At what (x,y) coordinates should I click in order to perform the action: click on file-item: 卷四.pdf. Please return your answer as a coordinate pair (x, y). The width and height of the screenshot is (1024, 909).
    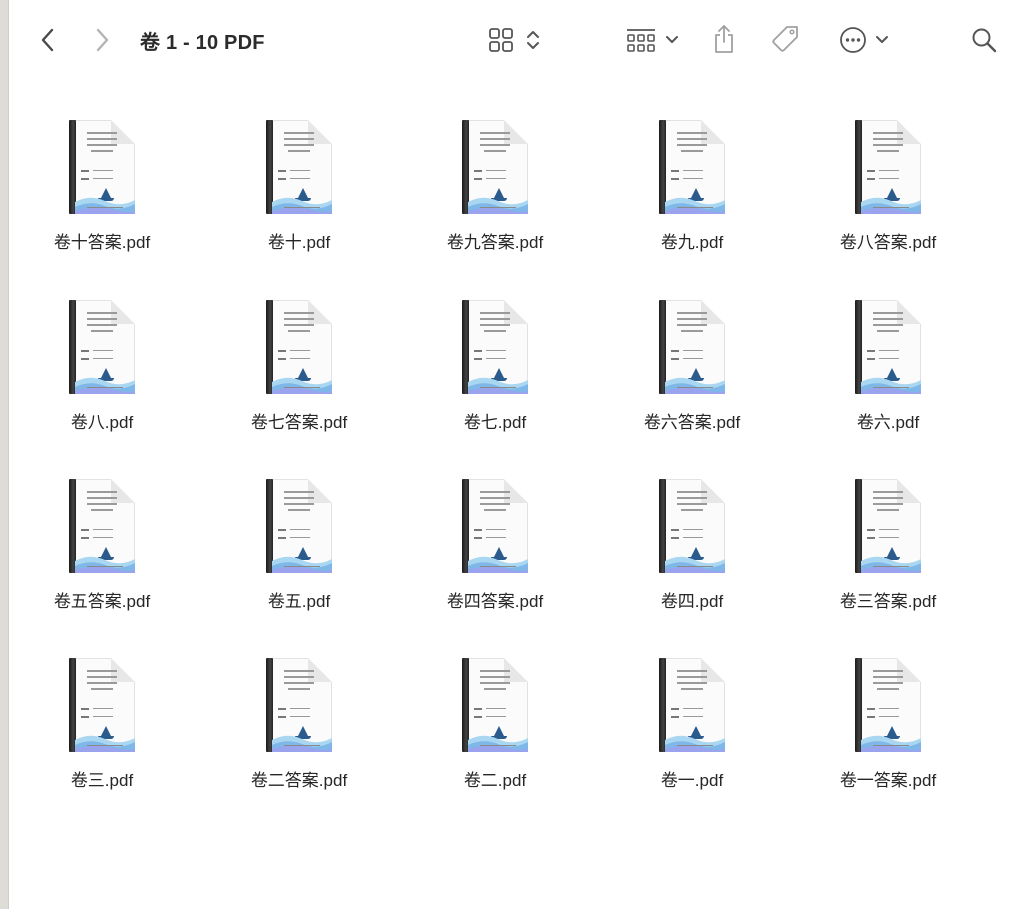
    Looking at the image, I should click on (692, 554).